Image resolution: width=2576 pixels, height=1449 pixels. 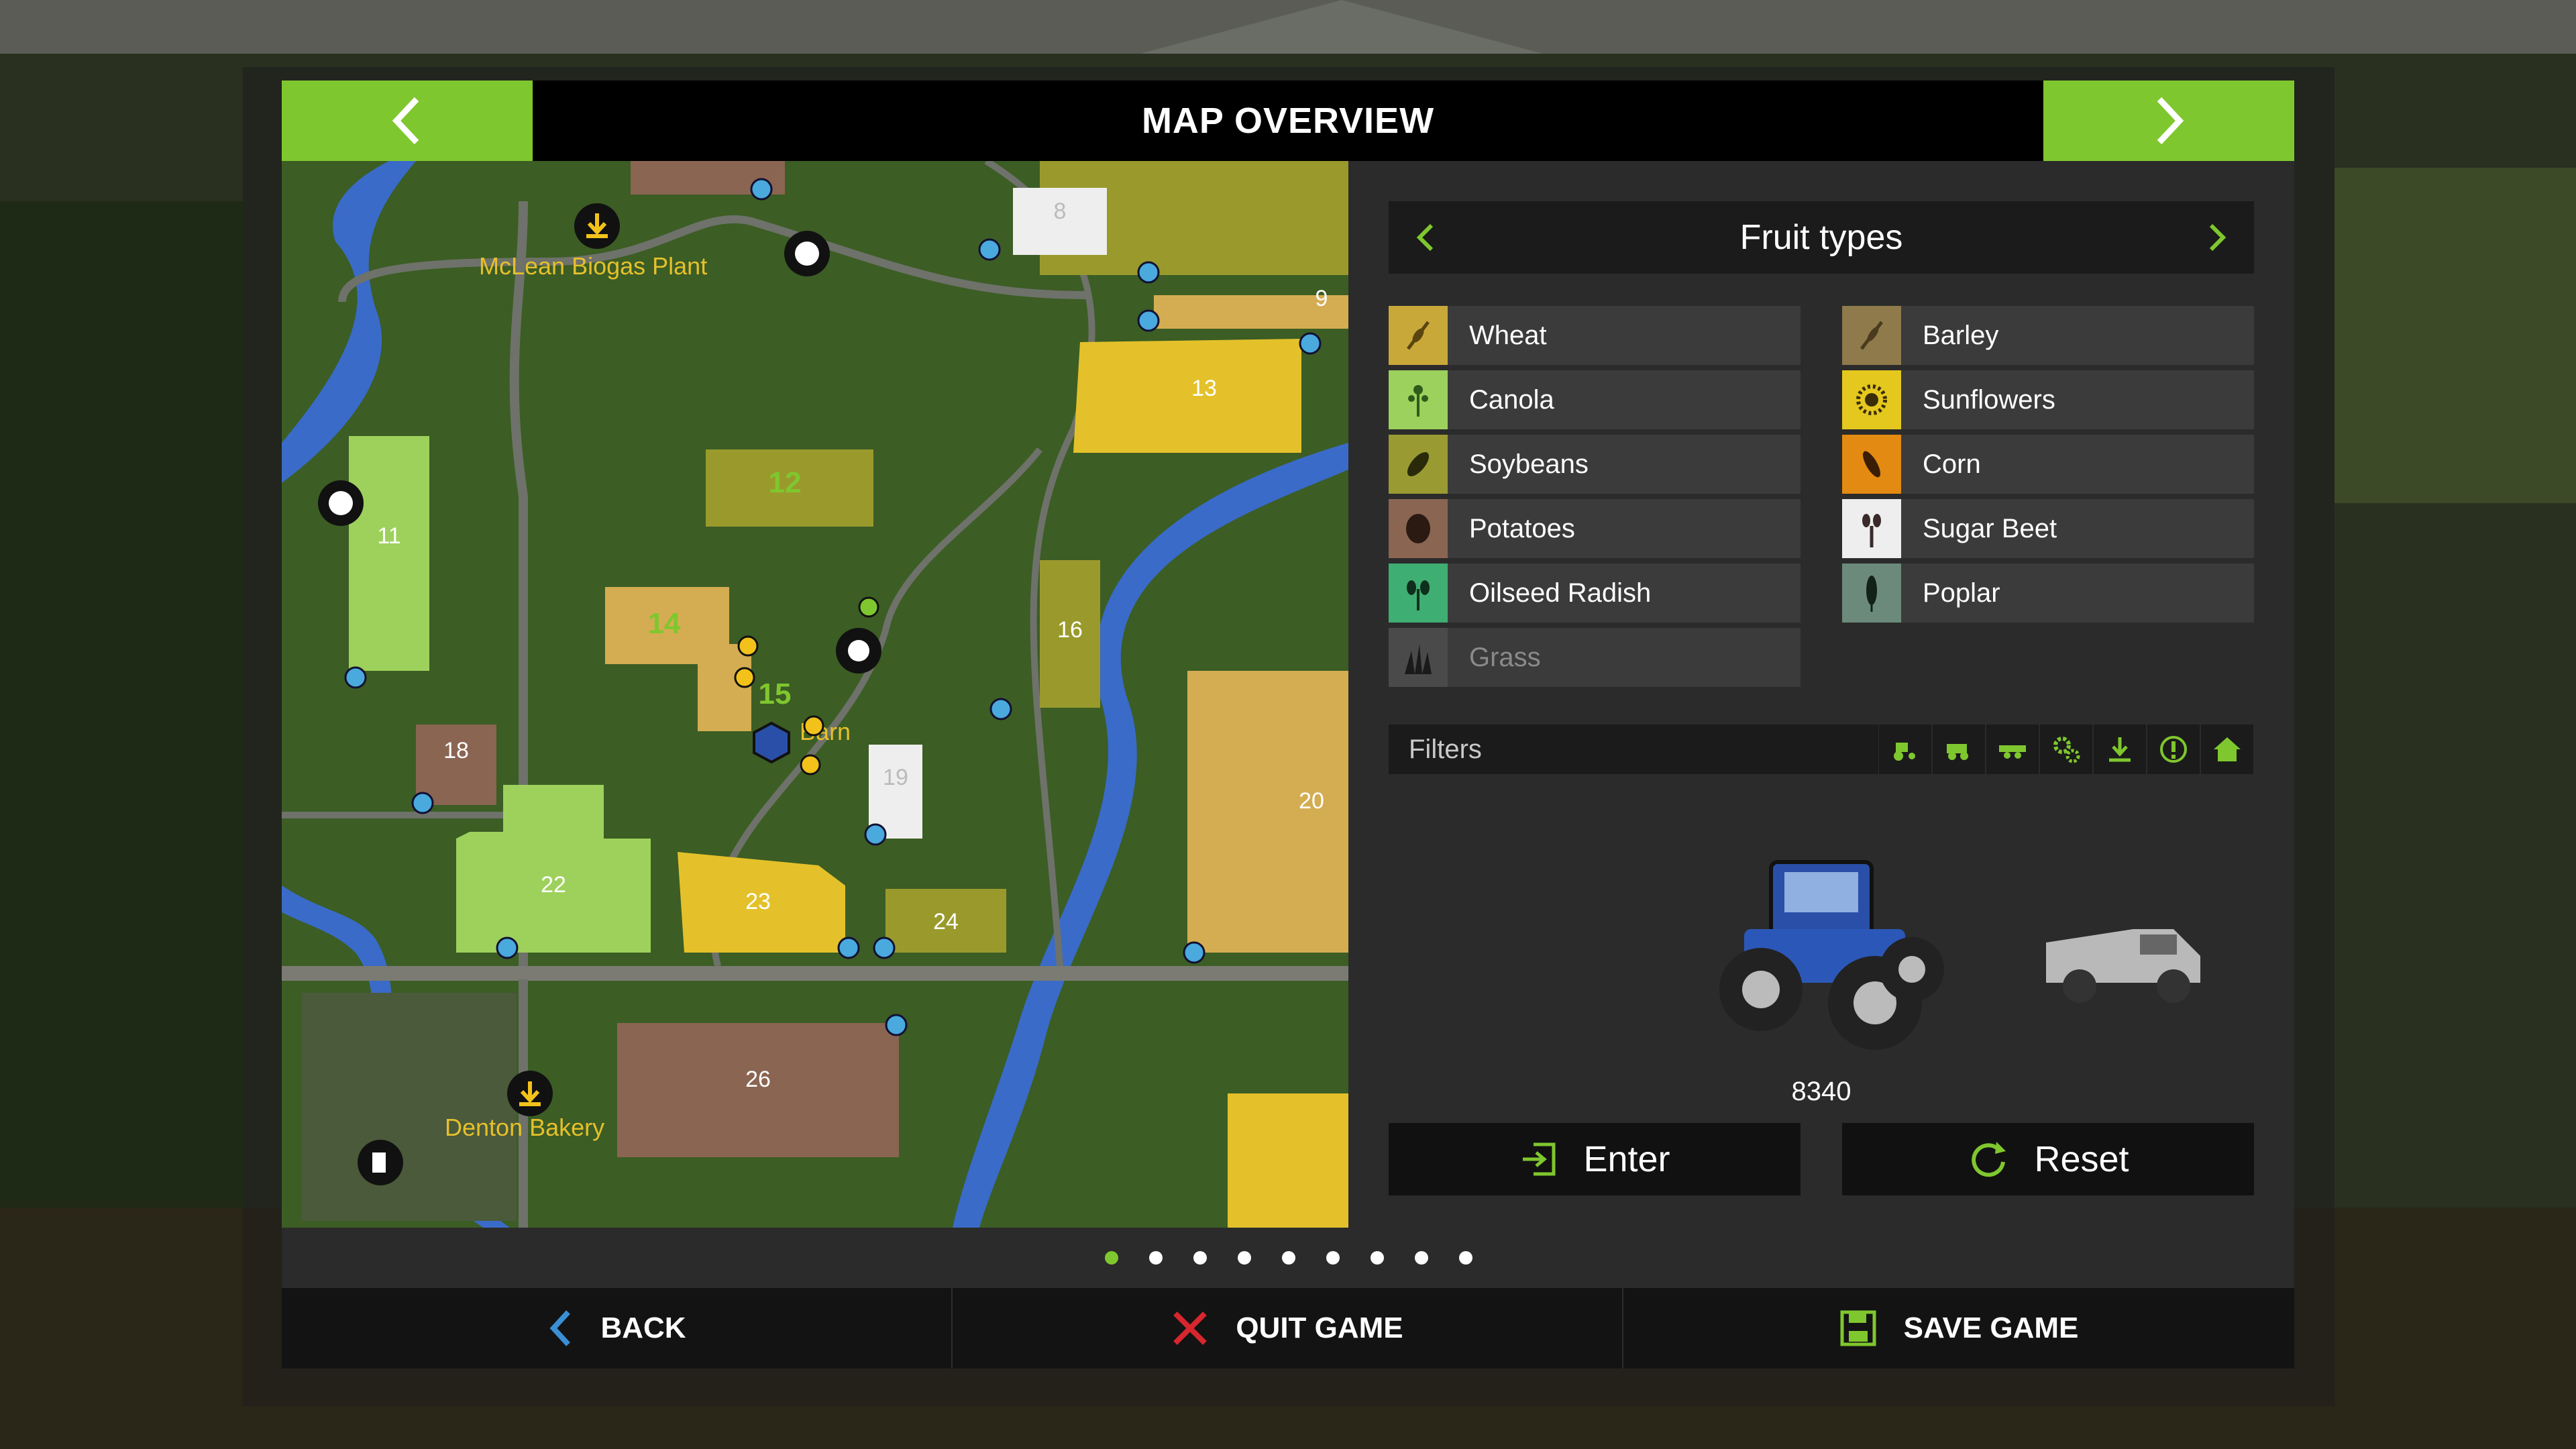 What do you see at coordinates (1418, 593) in the screenshot?
I see `oilseed-radish-icon` at bounding box center [1418, 593].